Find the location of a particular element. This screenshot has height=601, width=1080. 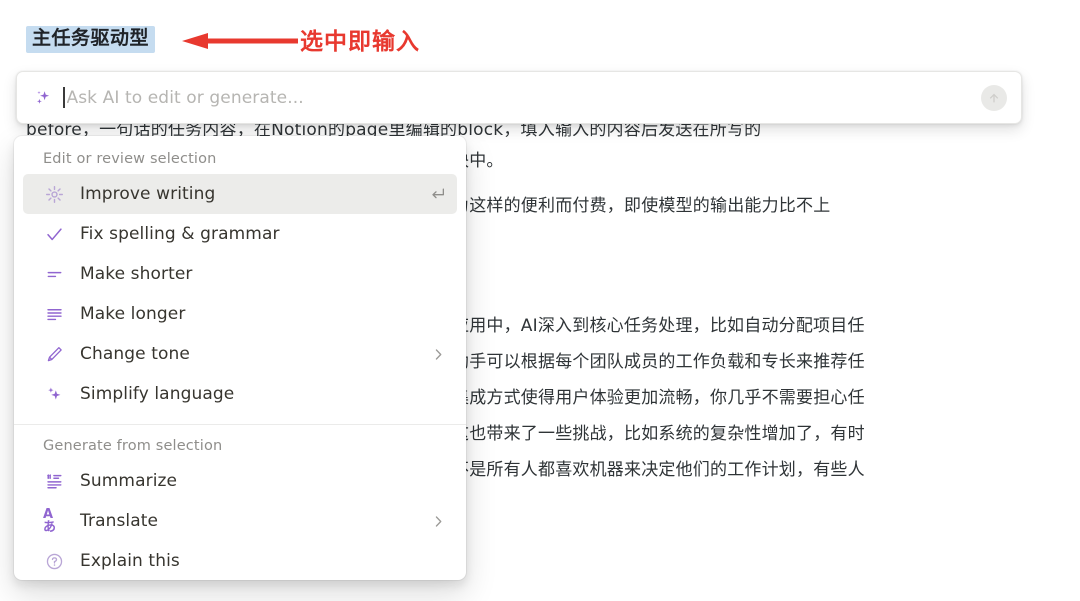

enter-return-icon is located at coordinates (437, 194).